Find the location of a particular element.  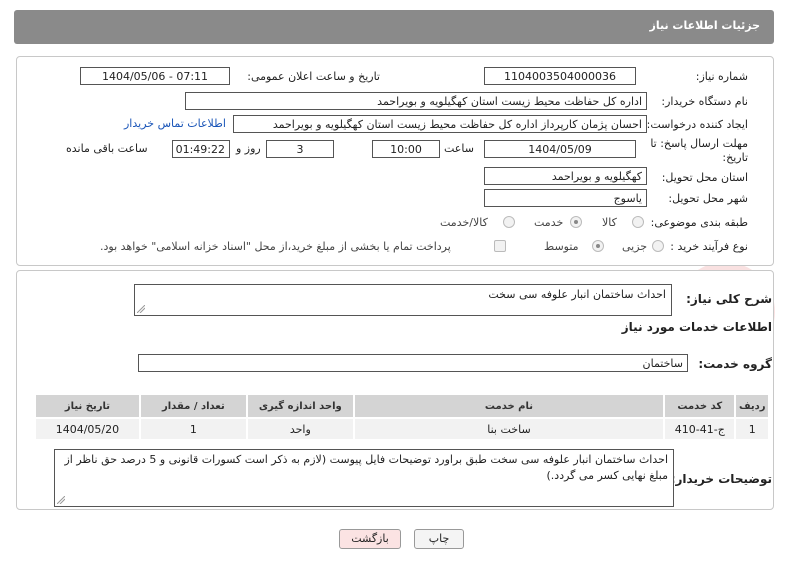

deadline-date-field: 1404/05/09 is located at coordinates (560, 149).